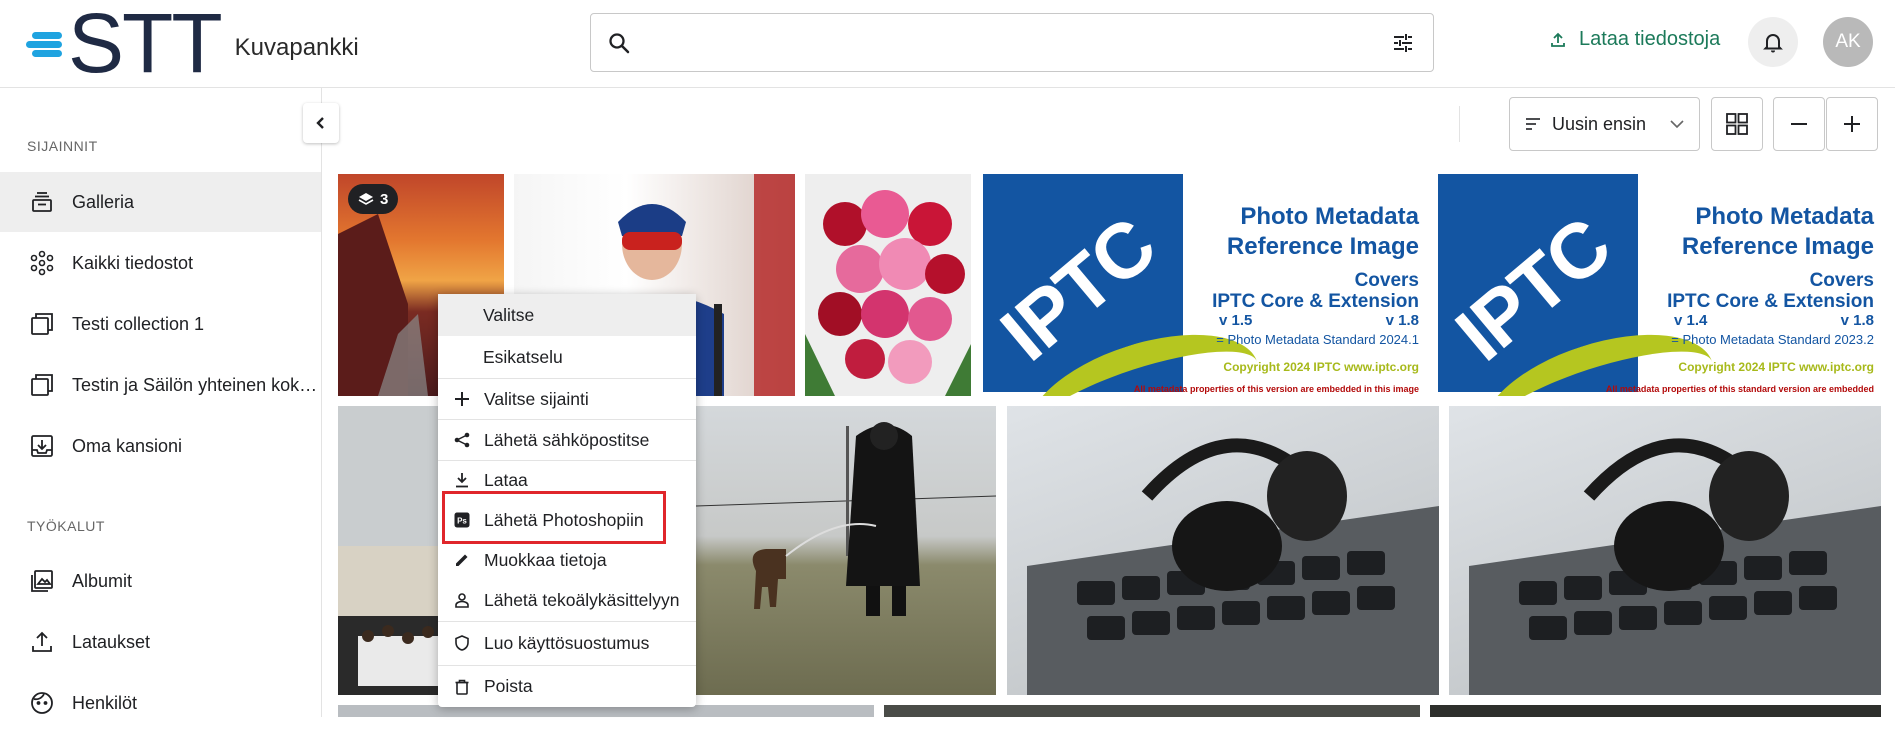 The image size is (1895, 733). Describe the element at coordinates (536, 398) in the screenshot. I see `menu-item-label: Valitse sijainti` at that location.